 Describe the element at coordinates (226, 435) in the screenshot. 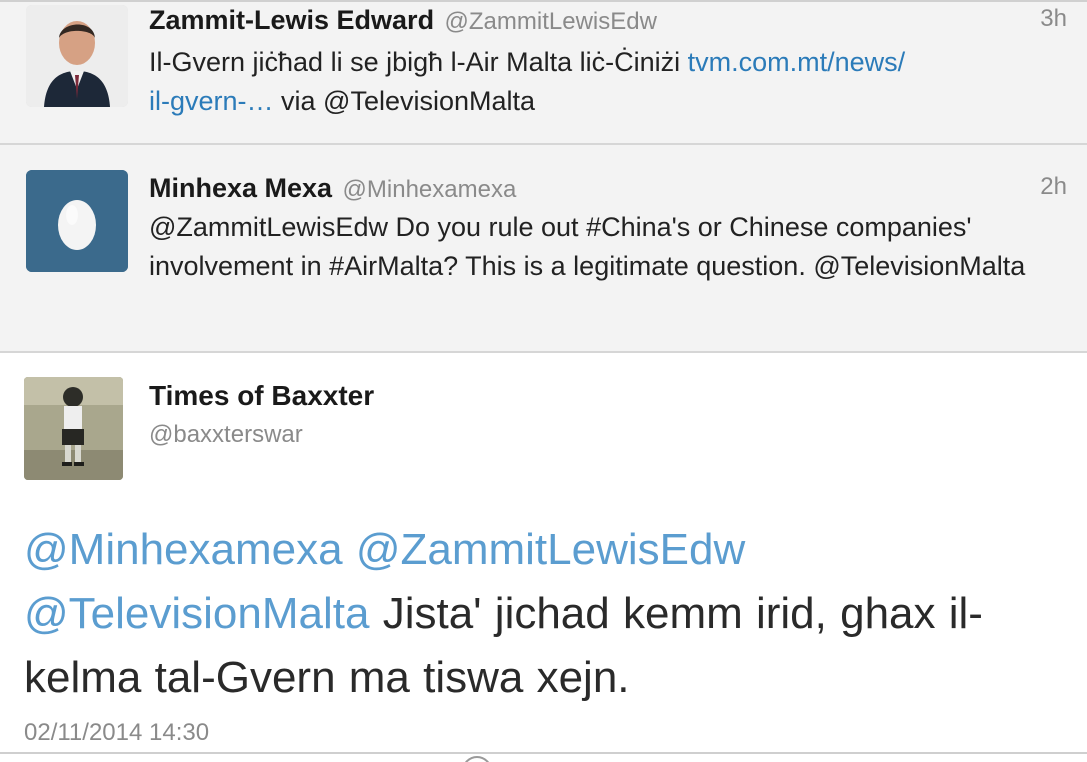

I see `author-handle: @baxxterswar` at that location.